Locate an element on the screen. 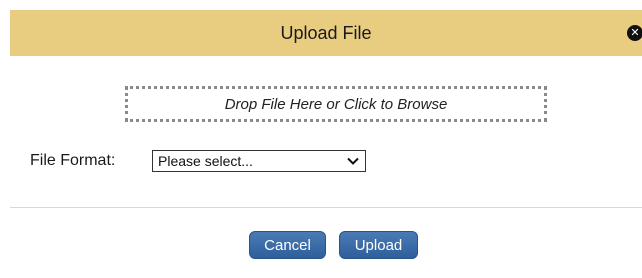  upload-button: Upload is located at coordinates (378, 245).